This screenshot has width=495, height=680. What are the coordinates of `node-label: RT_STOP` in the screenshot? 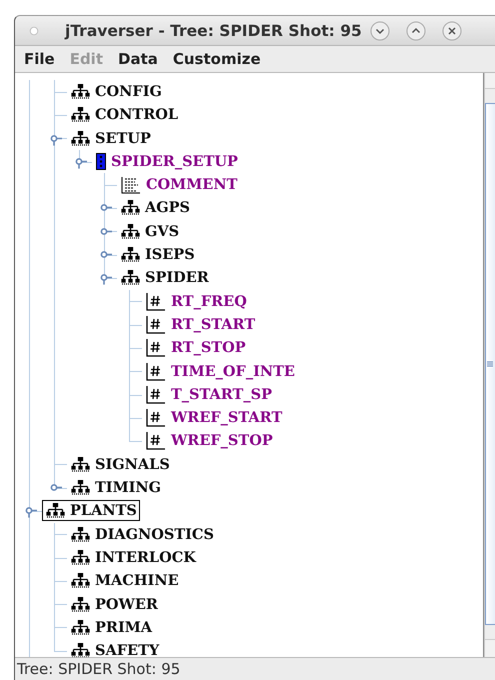 It's located at (208, 347).